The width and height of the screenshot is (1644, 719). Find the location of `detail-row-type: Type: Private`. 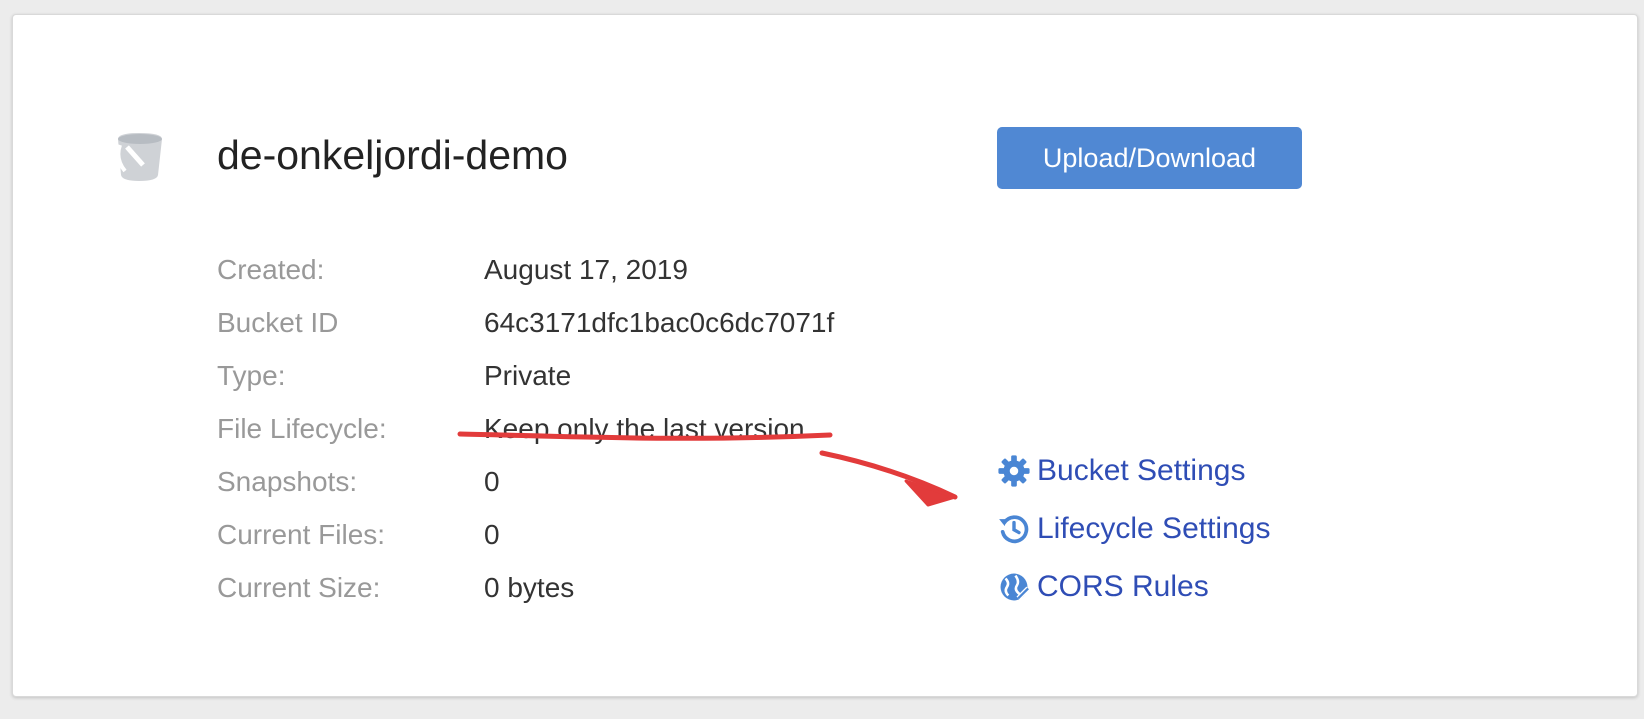

detail-row-type: Type: Private is located at coordinates (525, 375).